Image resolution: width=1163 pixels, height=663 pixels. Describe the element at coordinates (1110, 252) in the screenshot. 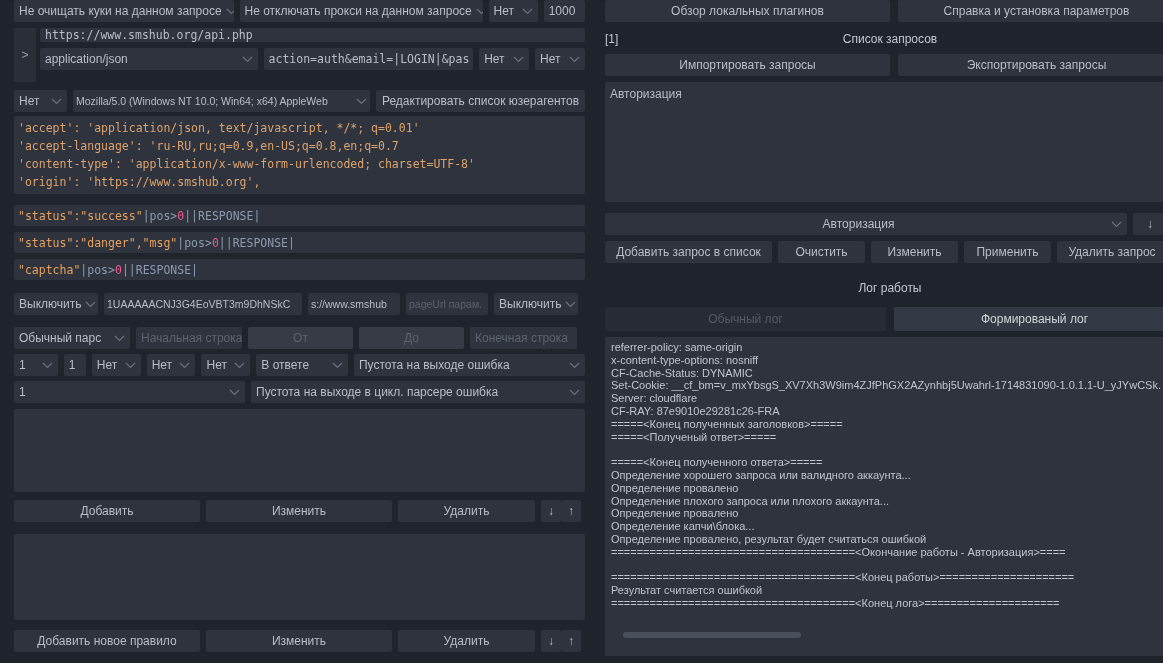

I see `delete-request-button: Удалить запрос` at that location.